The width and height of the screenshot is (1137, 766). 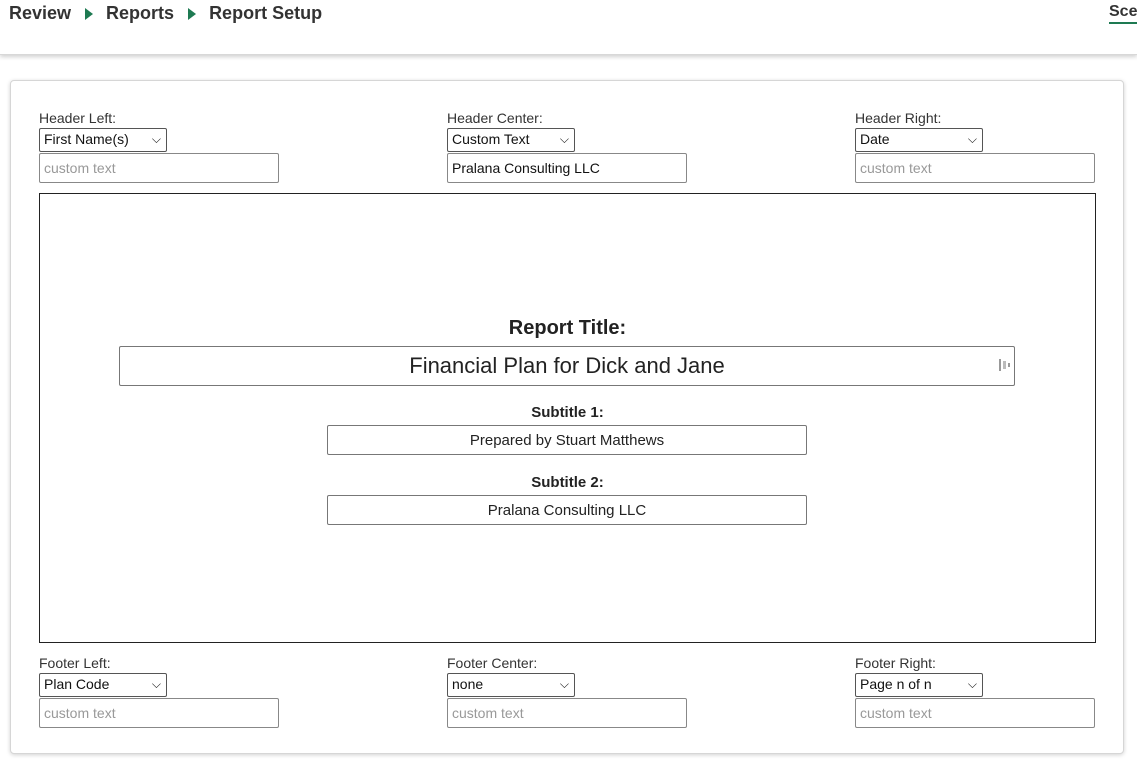 I want to click on input-handle-icon, so click(x=1004, y=365).